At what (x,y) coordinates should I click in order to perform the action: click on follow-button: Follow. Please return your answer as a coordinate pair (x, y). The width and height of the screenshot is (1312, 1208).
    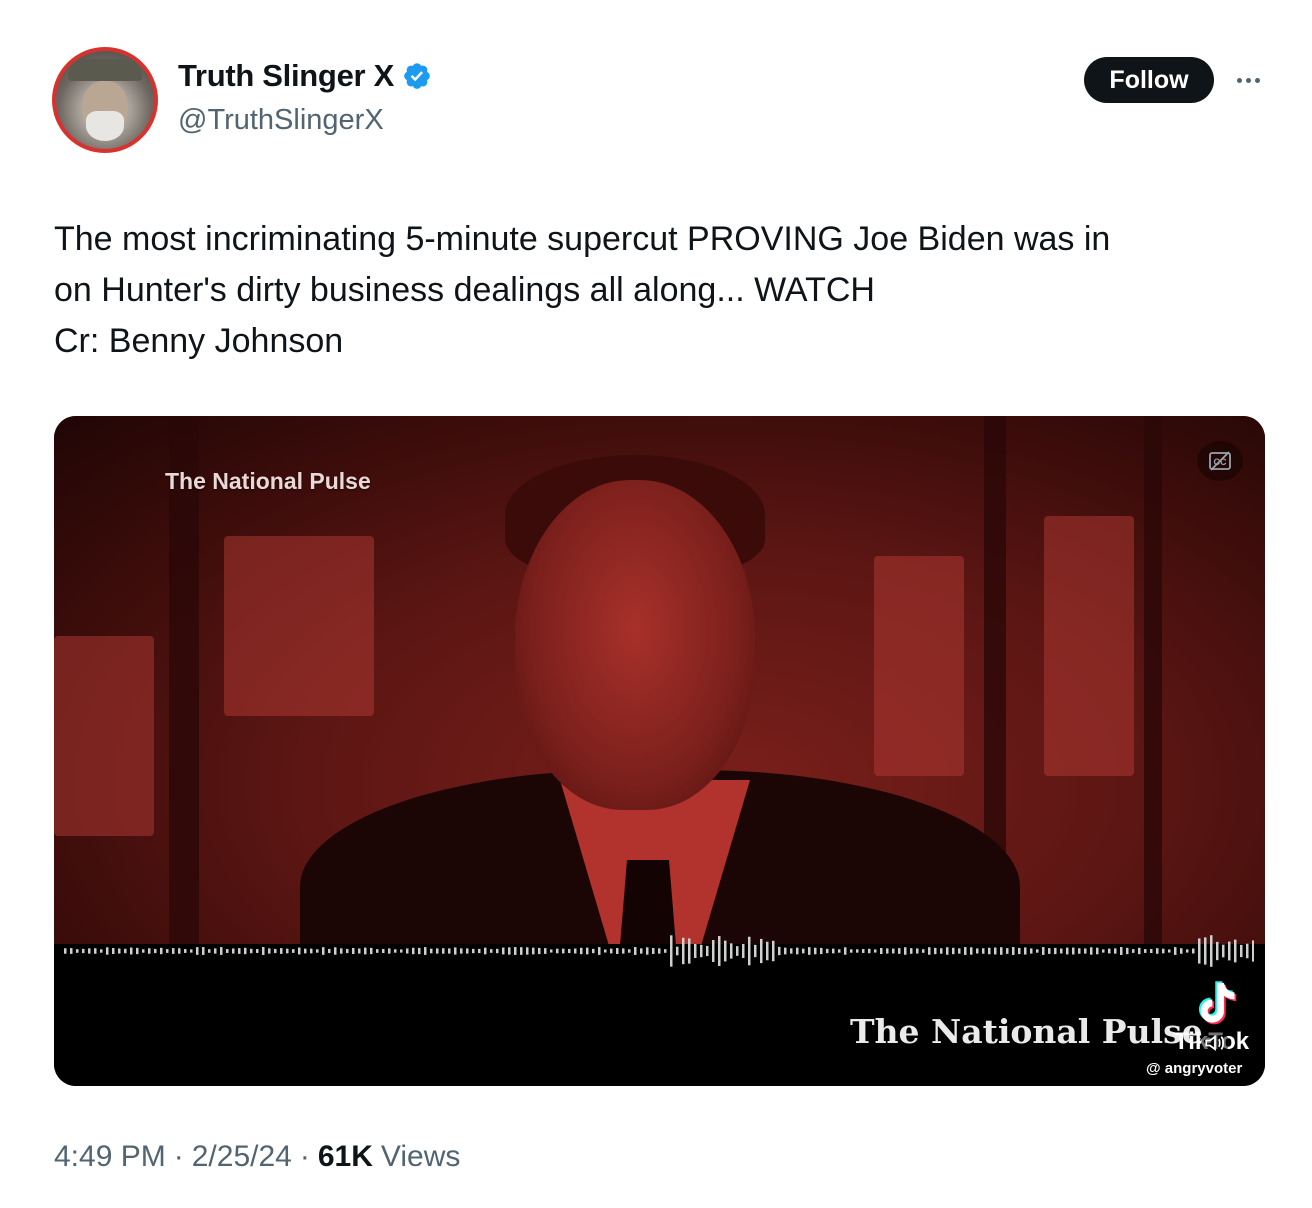
    Looking at the image, I should click on (1149, 80).